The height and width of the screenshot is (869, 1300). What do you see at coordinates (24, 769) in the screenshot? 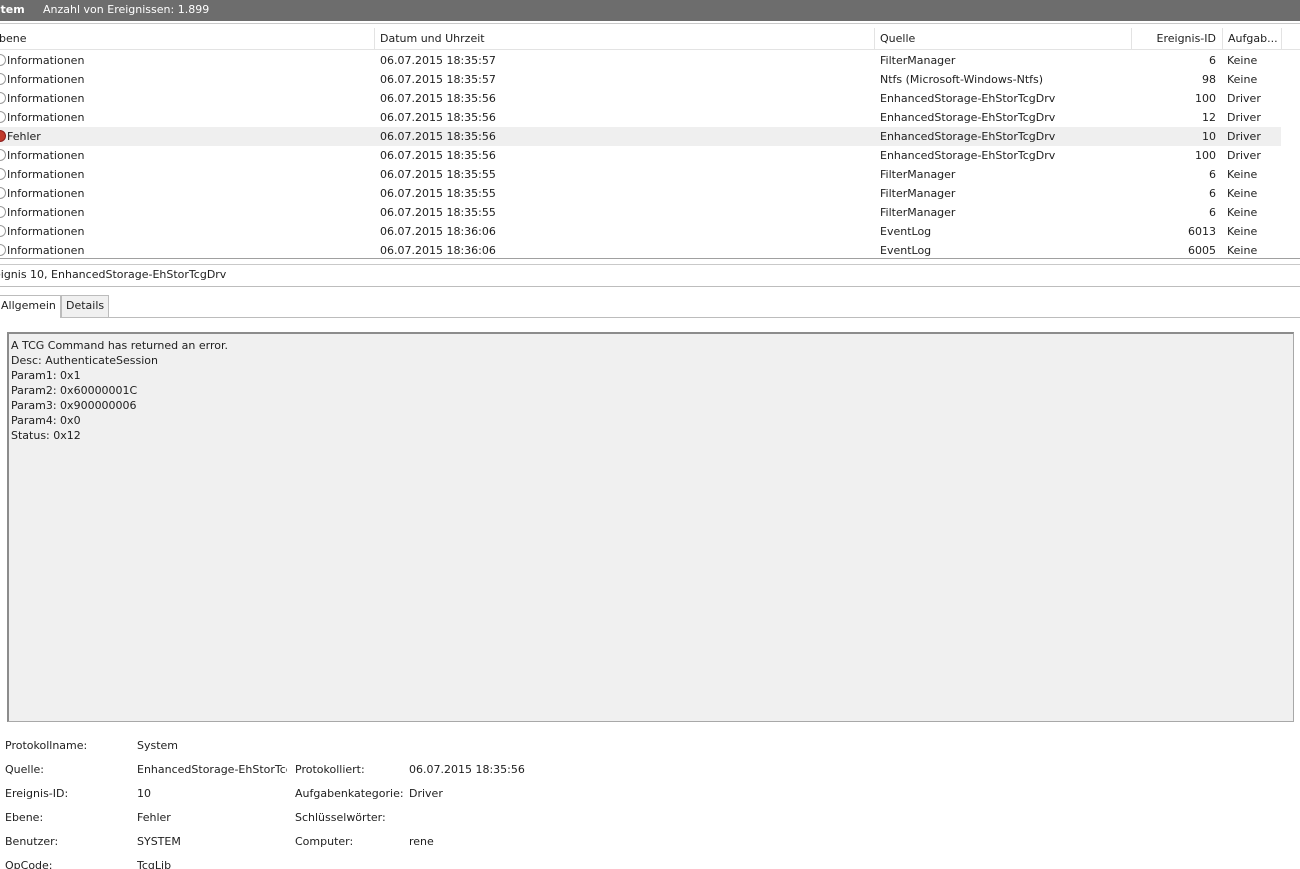
I see `prop-source-label: Quelle:` at bounding box center [24, 769].